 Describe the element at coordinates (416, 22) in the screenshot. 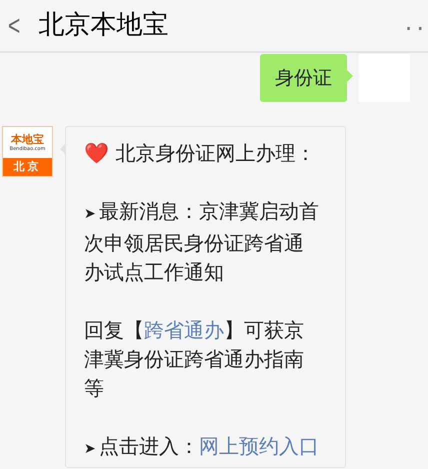

I see `more-button: ..` at that location.